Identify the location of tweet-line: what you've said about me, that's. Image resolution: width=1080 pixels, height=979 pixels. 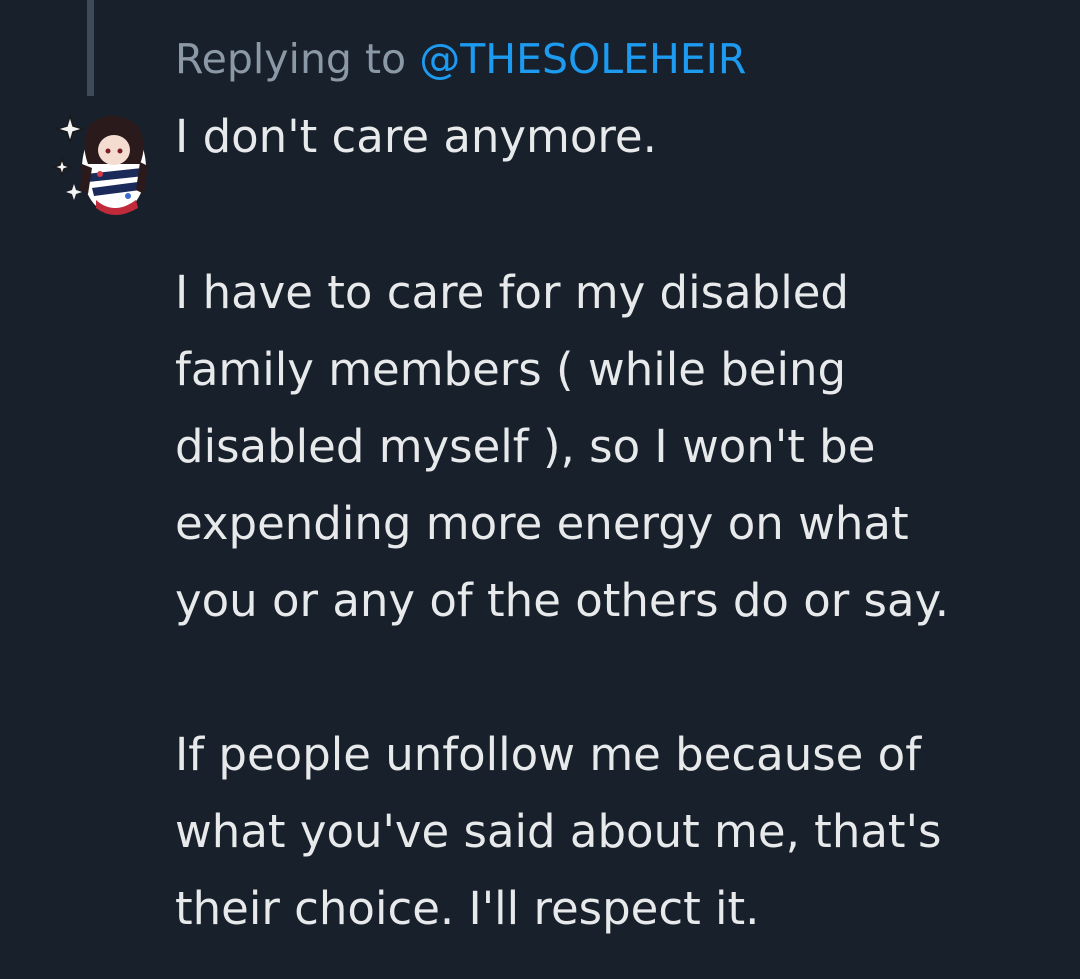
(558, 831).